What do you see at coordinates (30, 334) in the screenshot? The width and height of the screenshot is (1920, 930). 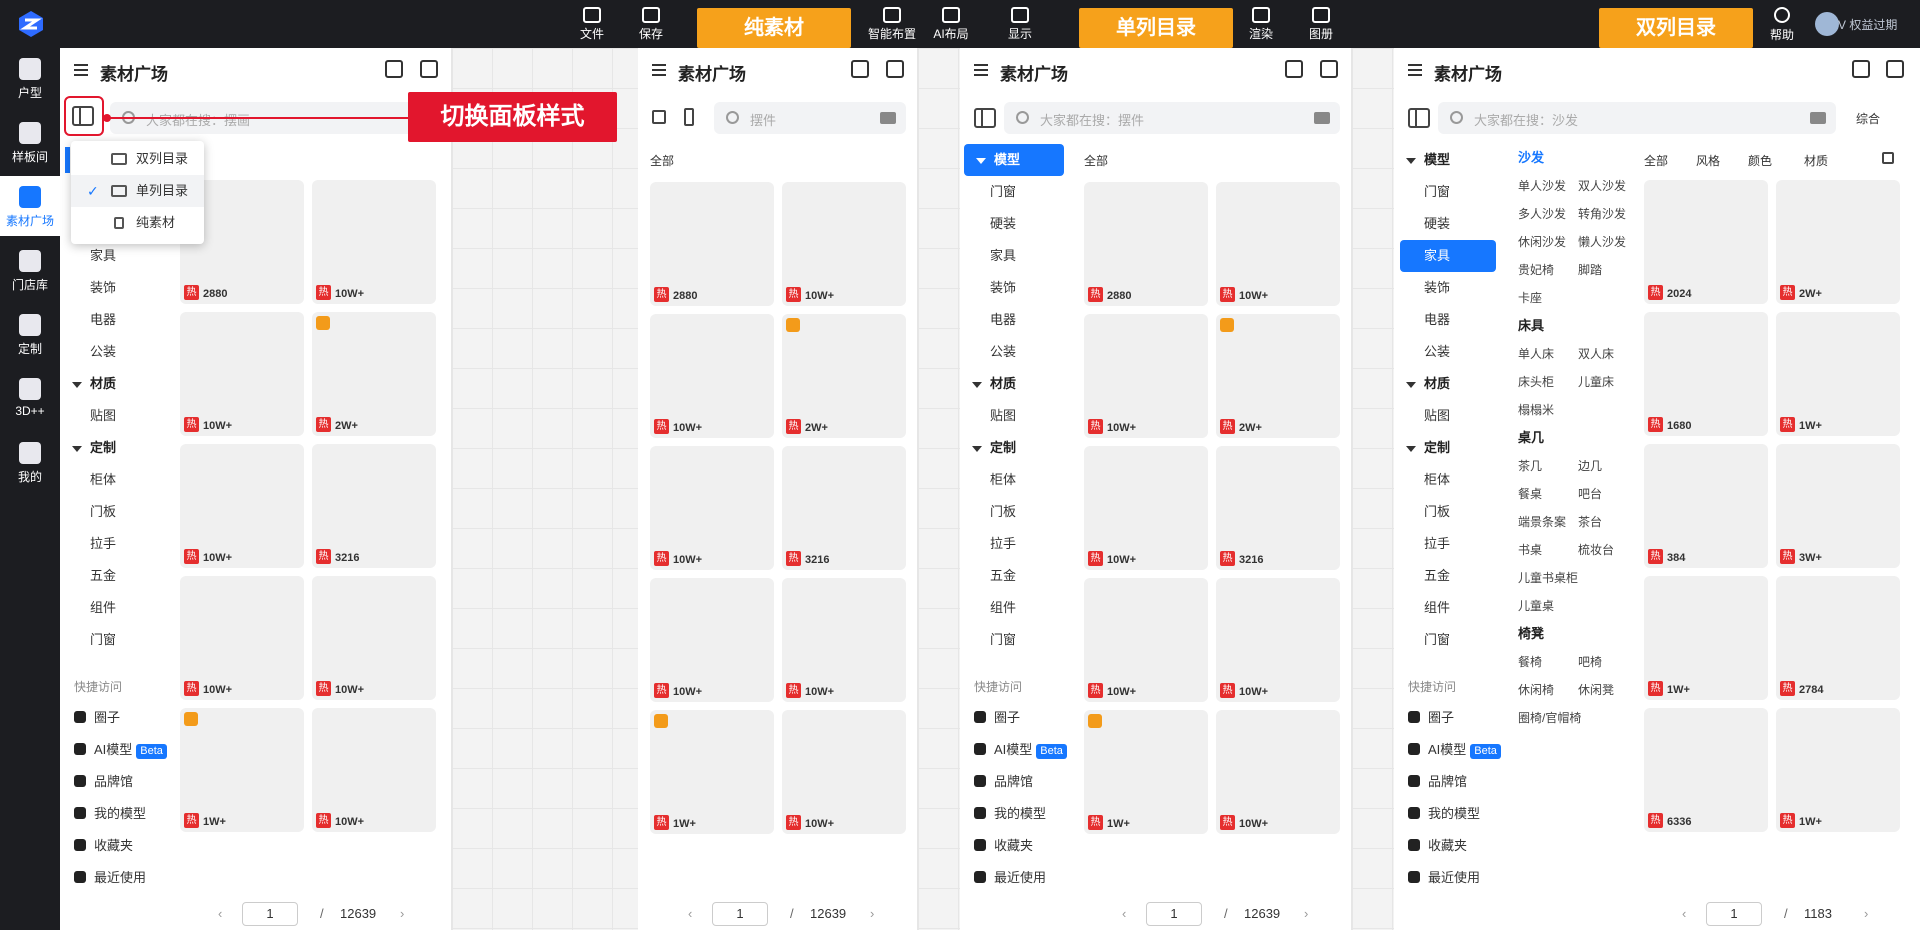 I see `rail-custom: 定制` at bounding box center [30, 334].